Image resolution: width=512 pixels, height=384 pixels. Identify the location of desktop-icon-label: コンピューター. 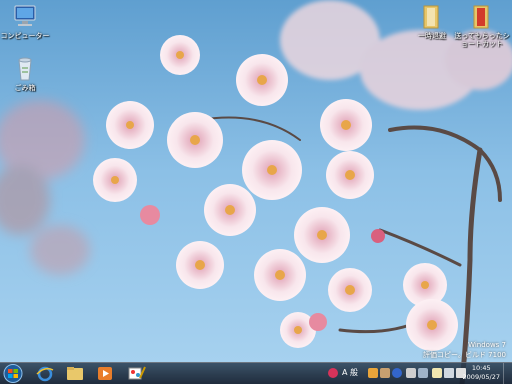
(25, 36).